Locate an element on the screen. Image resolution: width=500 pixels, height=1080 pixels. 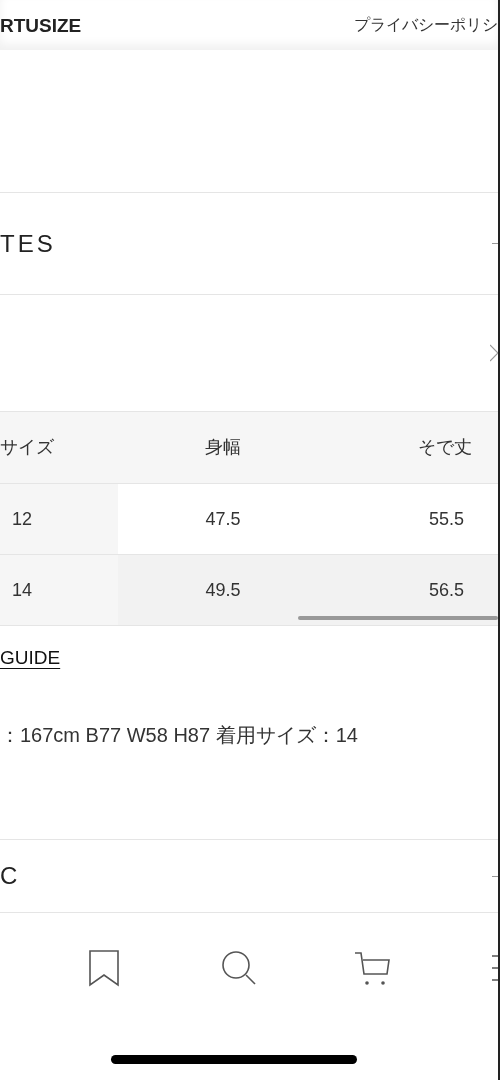
section-title: TES is located at coordinates (28, 243).